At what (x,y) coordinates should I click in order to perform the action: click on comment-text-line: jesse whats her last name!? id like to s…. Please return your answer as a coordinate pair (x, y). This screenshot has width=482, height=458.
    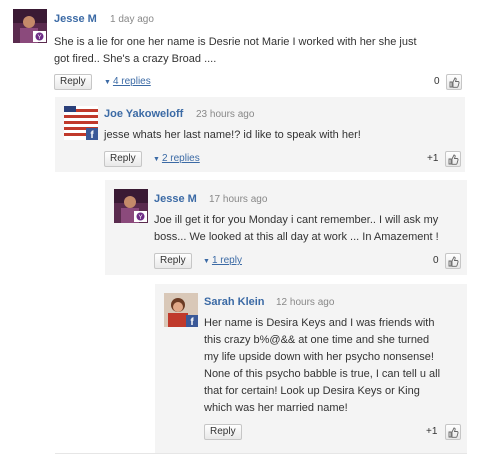
    Looking at the image, I should click on (232, 135).